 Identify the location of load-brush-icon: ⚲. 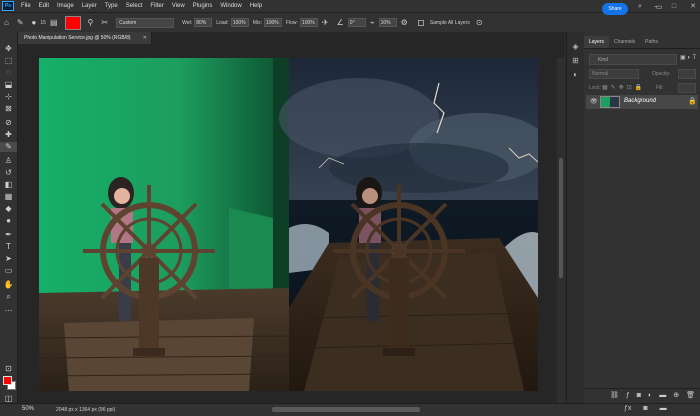
(91, 22).